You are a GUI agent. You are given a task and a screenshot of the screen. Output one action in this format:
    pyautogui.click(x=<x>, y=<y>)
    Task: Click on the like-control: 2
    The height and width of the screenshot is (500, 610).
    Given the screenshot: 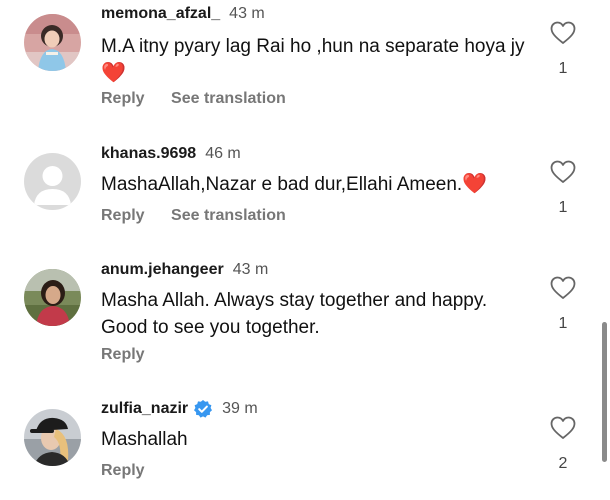 What is the action you would take?
    pyautogui.click(x=563, y=444)
    